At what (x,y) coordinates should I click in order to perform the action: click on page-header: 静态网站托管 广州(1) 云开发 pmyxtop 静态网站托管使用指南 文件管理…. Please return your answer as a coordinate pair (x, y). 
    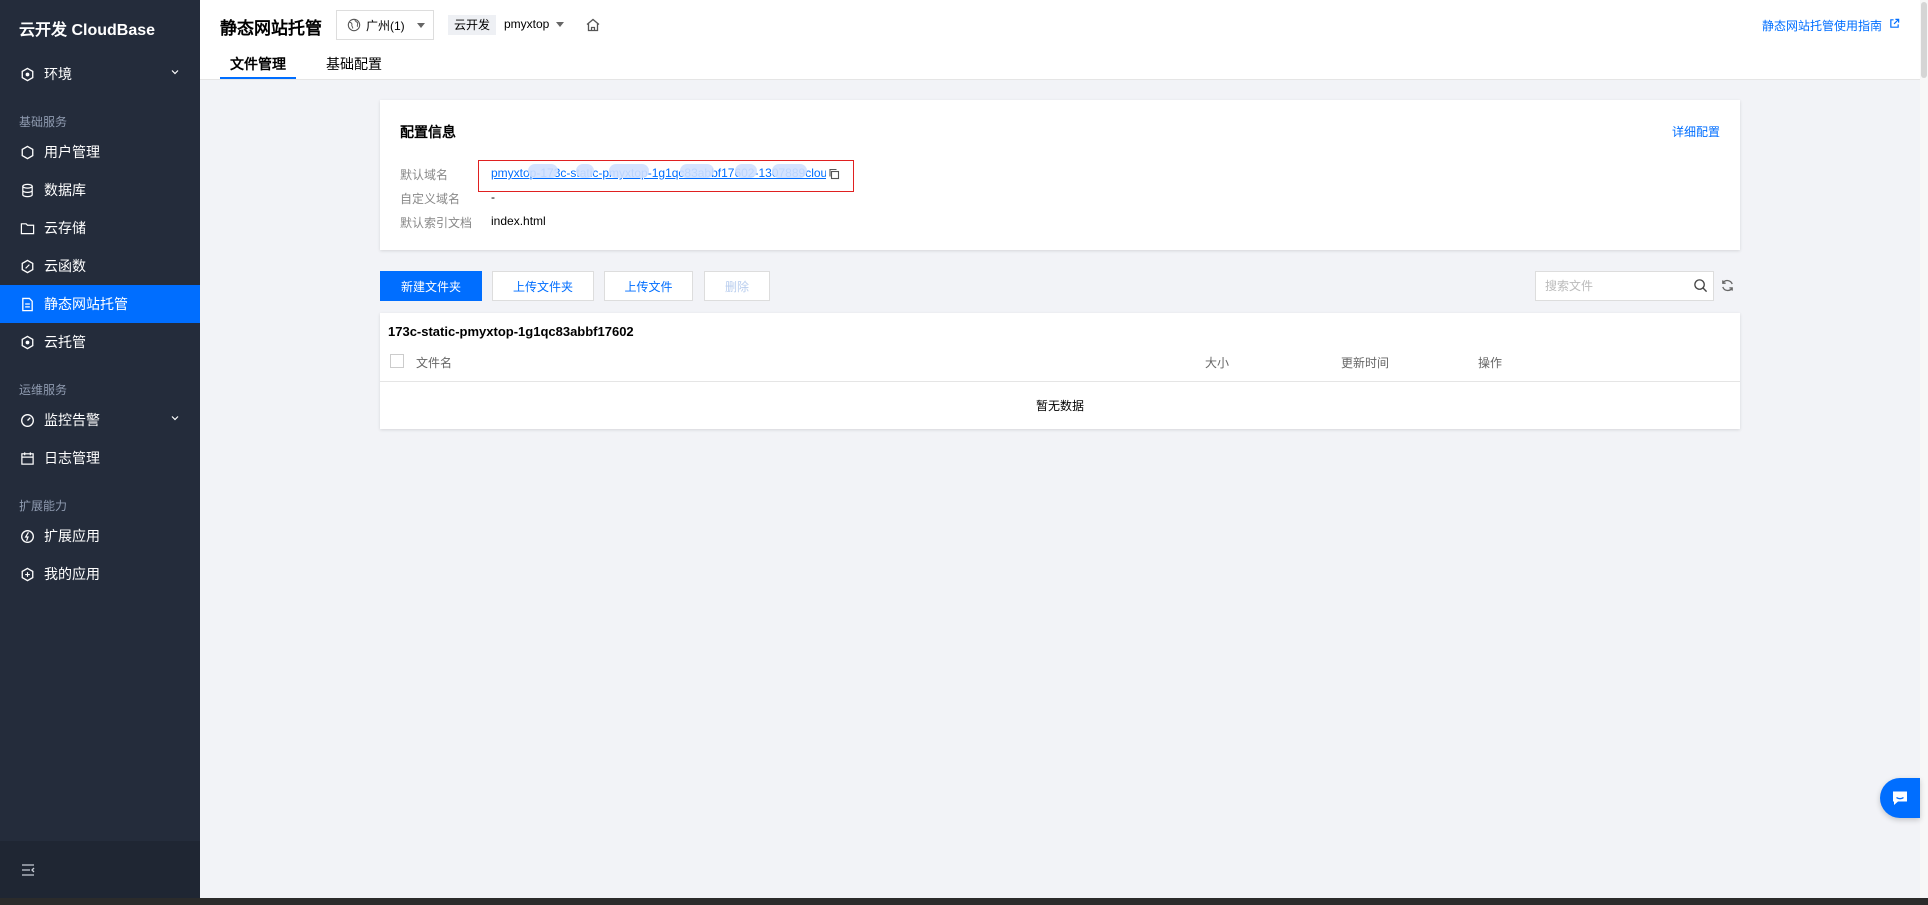
    Looking at the image, I should click on (1060, 40).